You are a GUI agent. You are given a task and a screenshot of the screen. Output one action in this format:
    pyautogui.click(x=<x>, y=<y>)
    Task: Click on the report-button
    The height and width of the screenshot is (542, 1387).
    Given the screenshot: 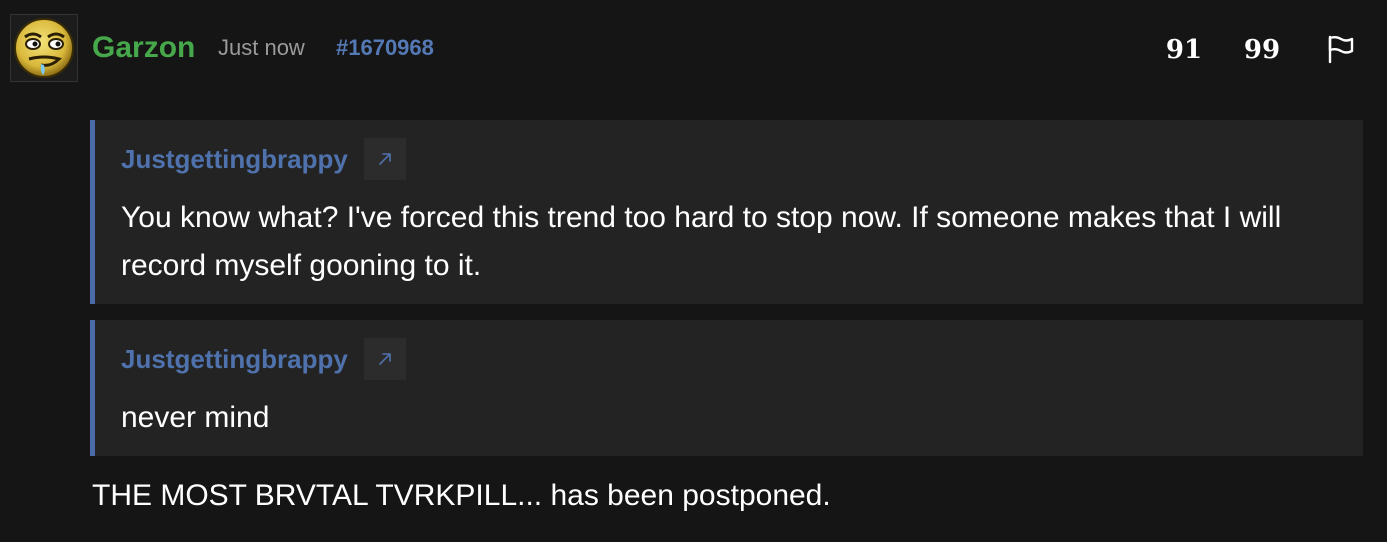 What is the action you would take?
    pyautogui.click(x=1340, y=49)
    